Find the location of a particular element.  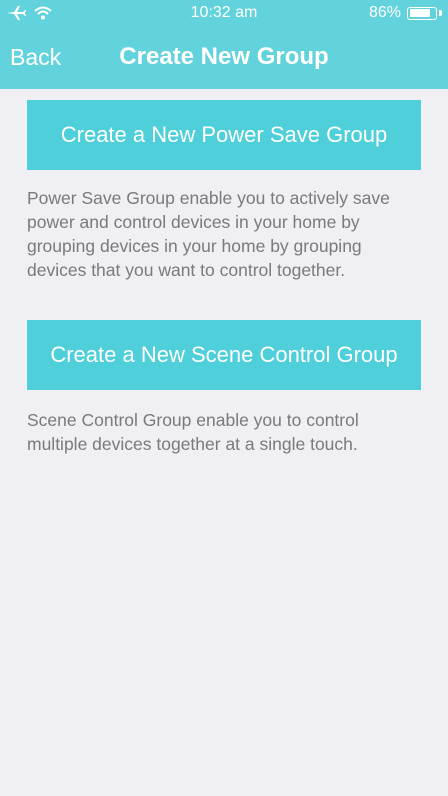

battery-icon is located at coordinates (422, 13).